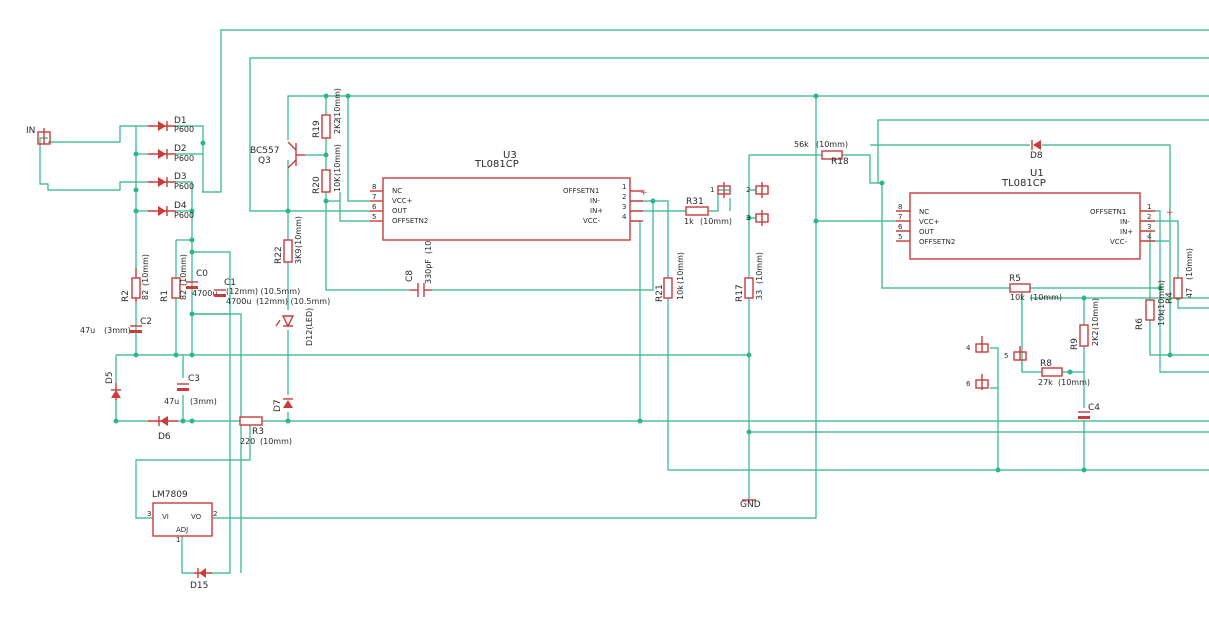 The width and height of the screenshot is (1209, 636). Describe the element at coordinates (1095, 338) in the screenshot. I see `r9-value: 2K2` at that location.